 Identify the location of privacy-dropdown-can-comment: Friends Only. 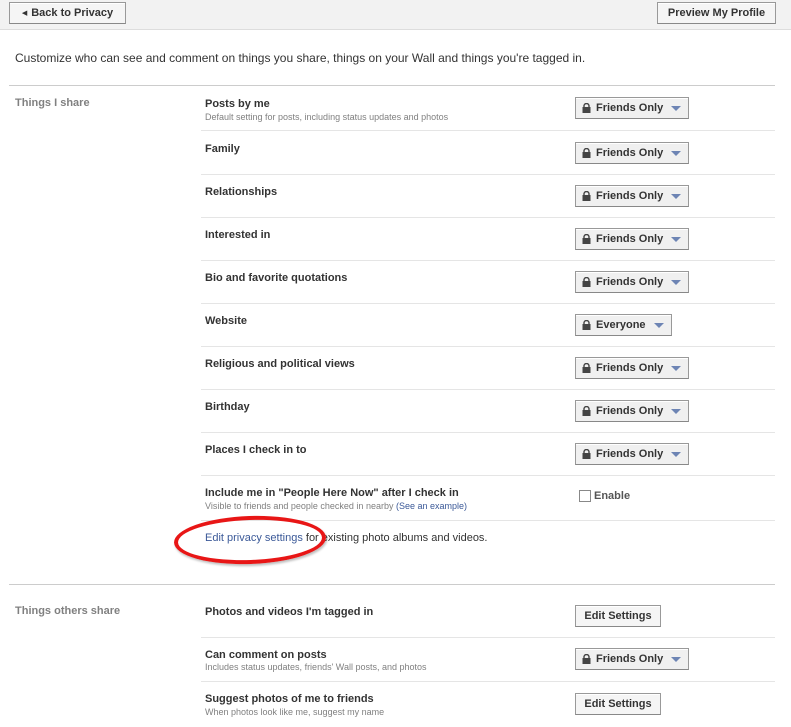
(632, 659).